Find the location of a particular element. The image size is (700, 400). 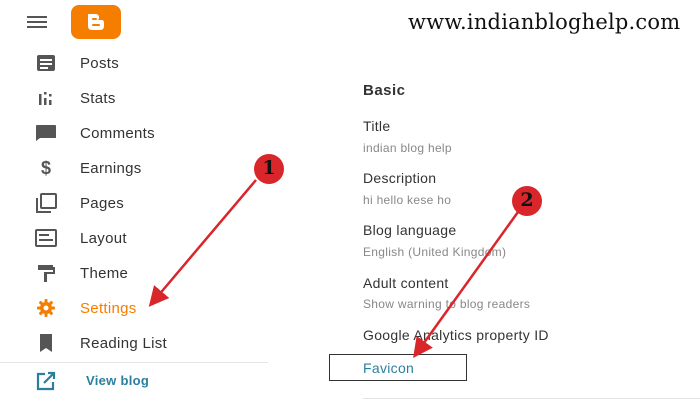

sidebar-item-label: Settings is located at coordinates (108, 308).